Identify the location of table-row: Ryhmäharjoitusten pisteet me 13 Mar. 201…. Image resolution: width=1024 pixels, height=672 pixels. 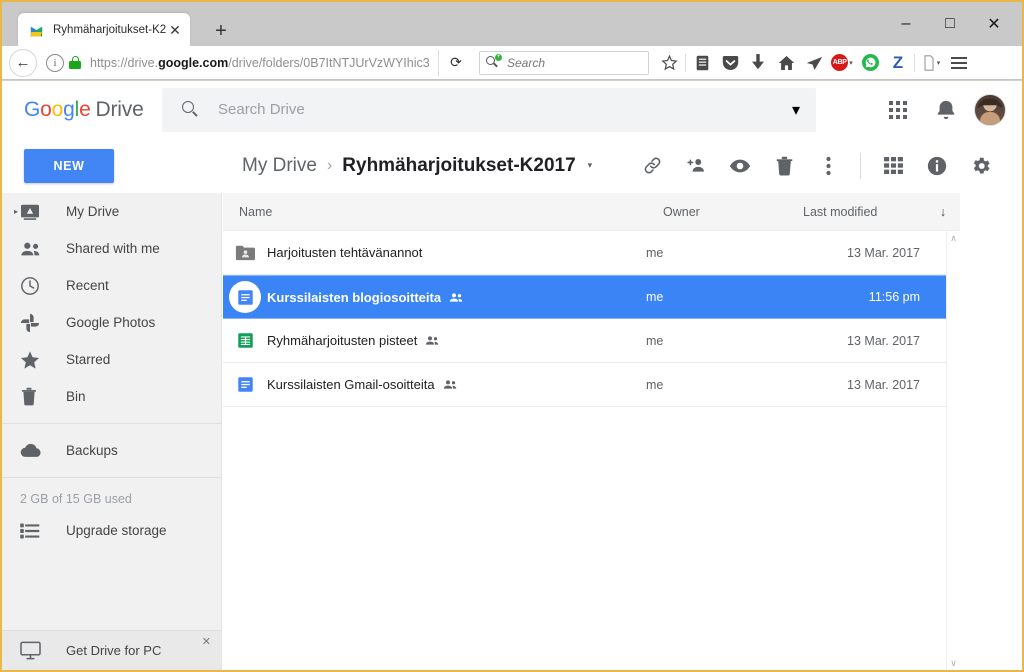
(584, 341).